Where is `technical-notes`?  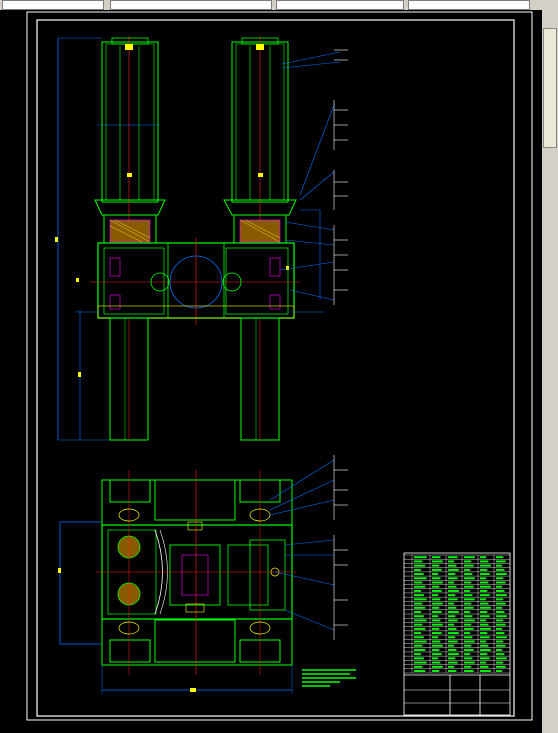
technical-notes is located at coordinates (329, 679).